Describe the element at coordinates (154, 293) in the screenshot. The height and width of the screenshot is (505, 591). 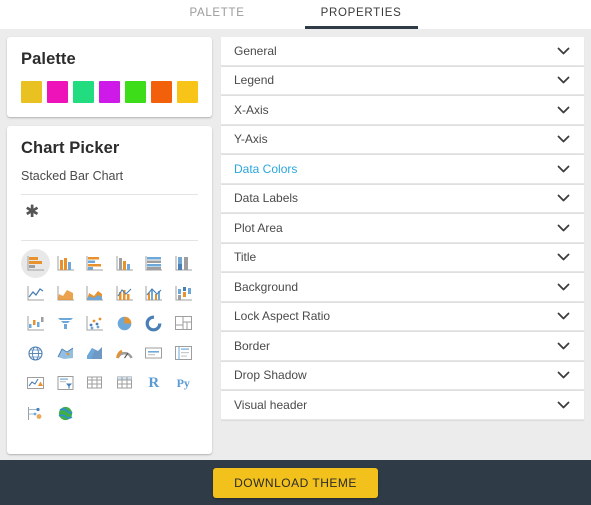
I see `line-clustered-column-chart-icon` at that location.